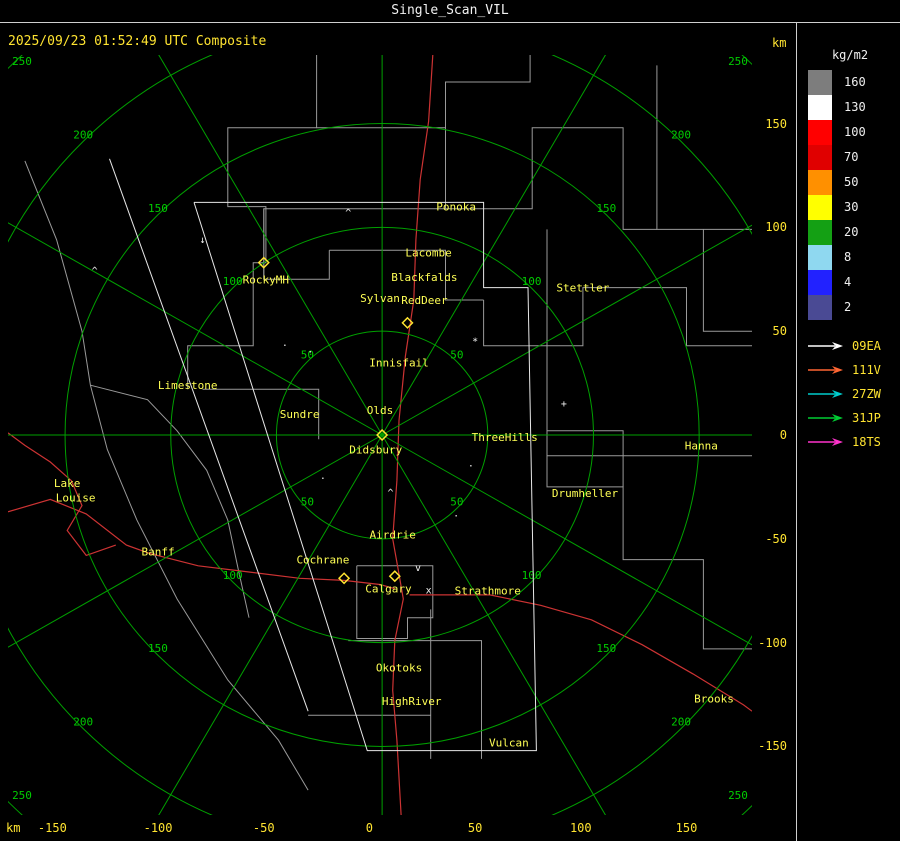  What do you see at coordinates (76, 497) in the screenshot?
I see `town-label: Louise` at bounding box center [76, 497].